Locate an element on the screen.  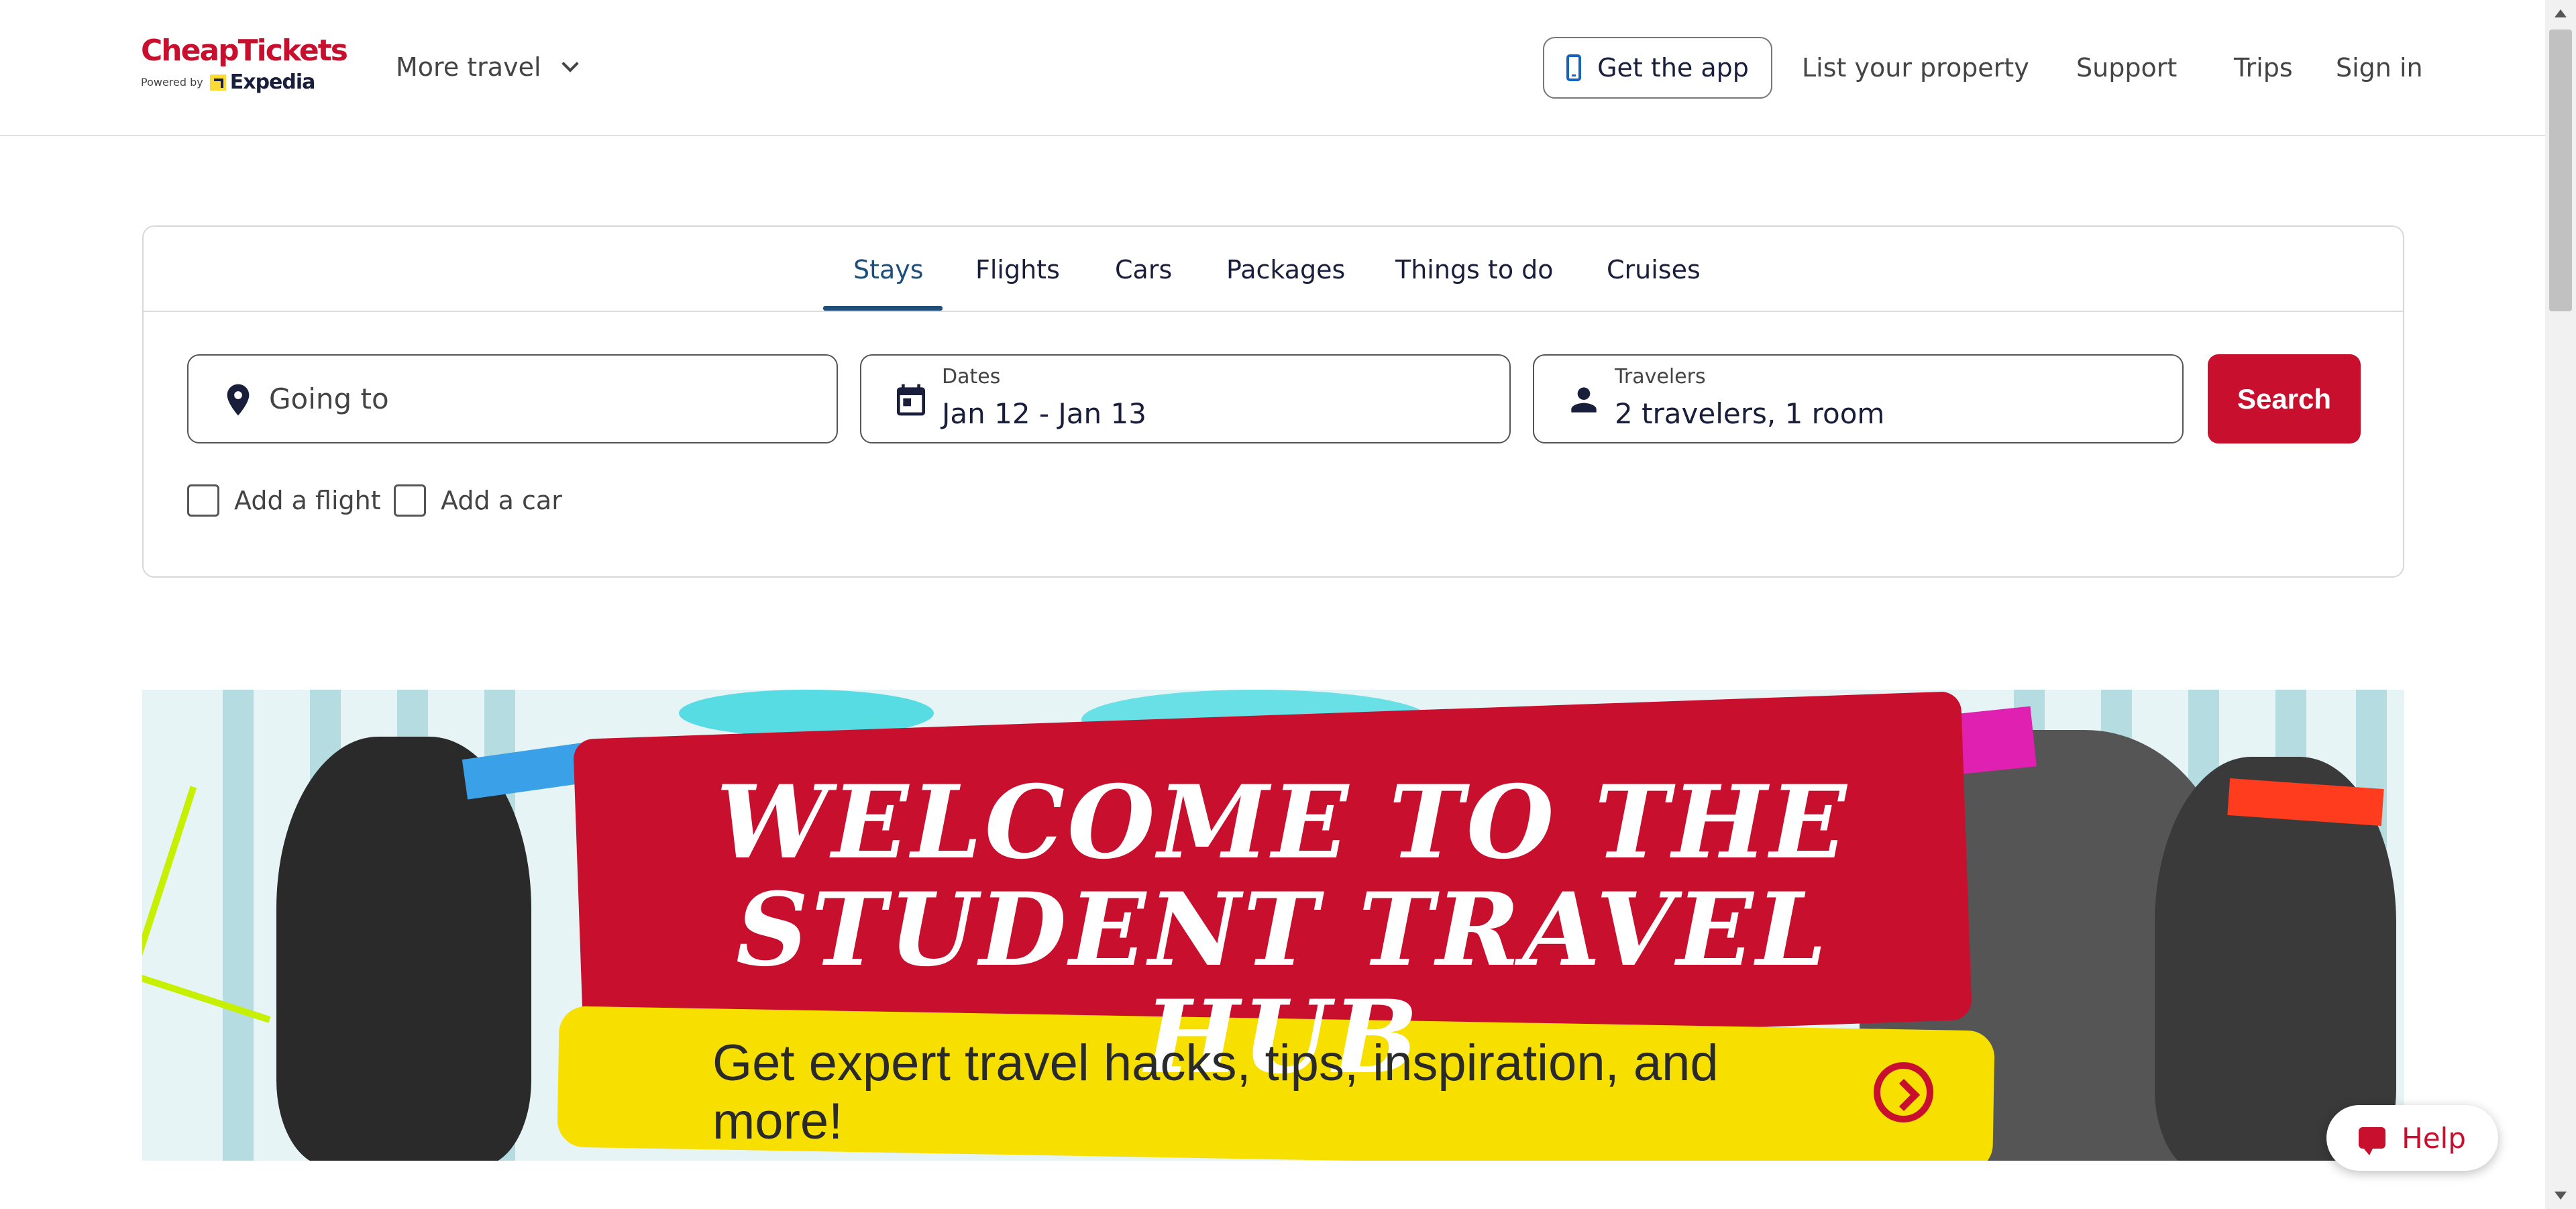
add-car-label: Add a car is located at coordinates (501, 500).